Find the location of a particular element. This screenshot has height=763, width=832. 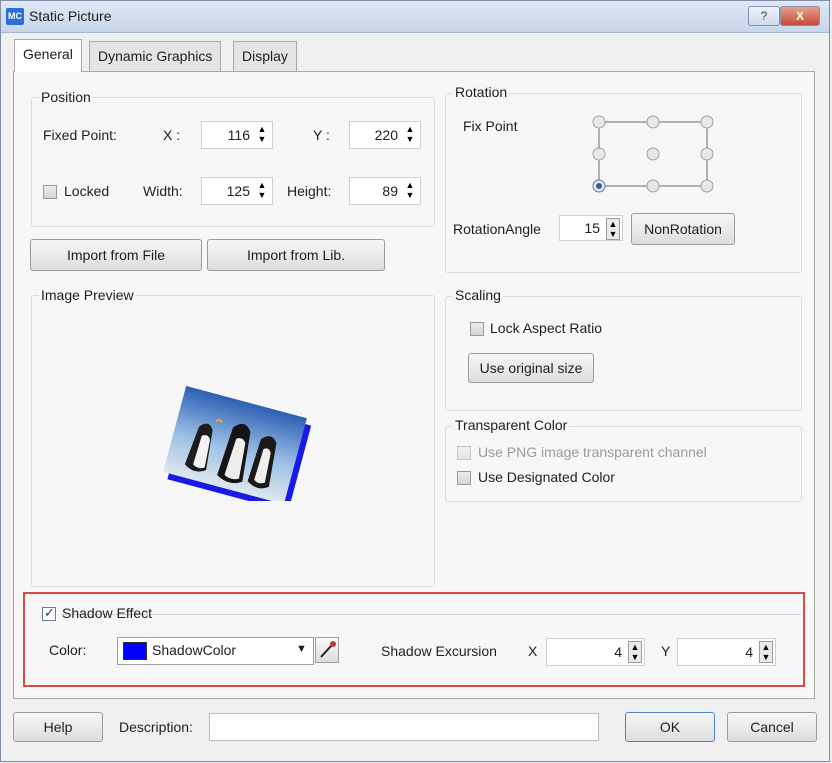

eyedropper-icon is located at coordinates (328, 649).